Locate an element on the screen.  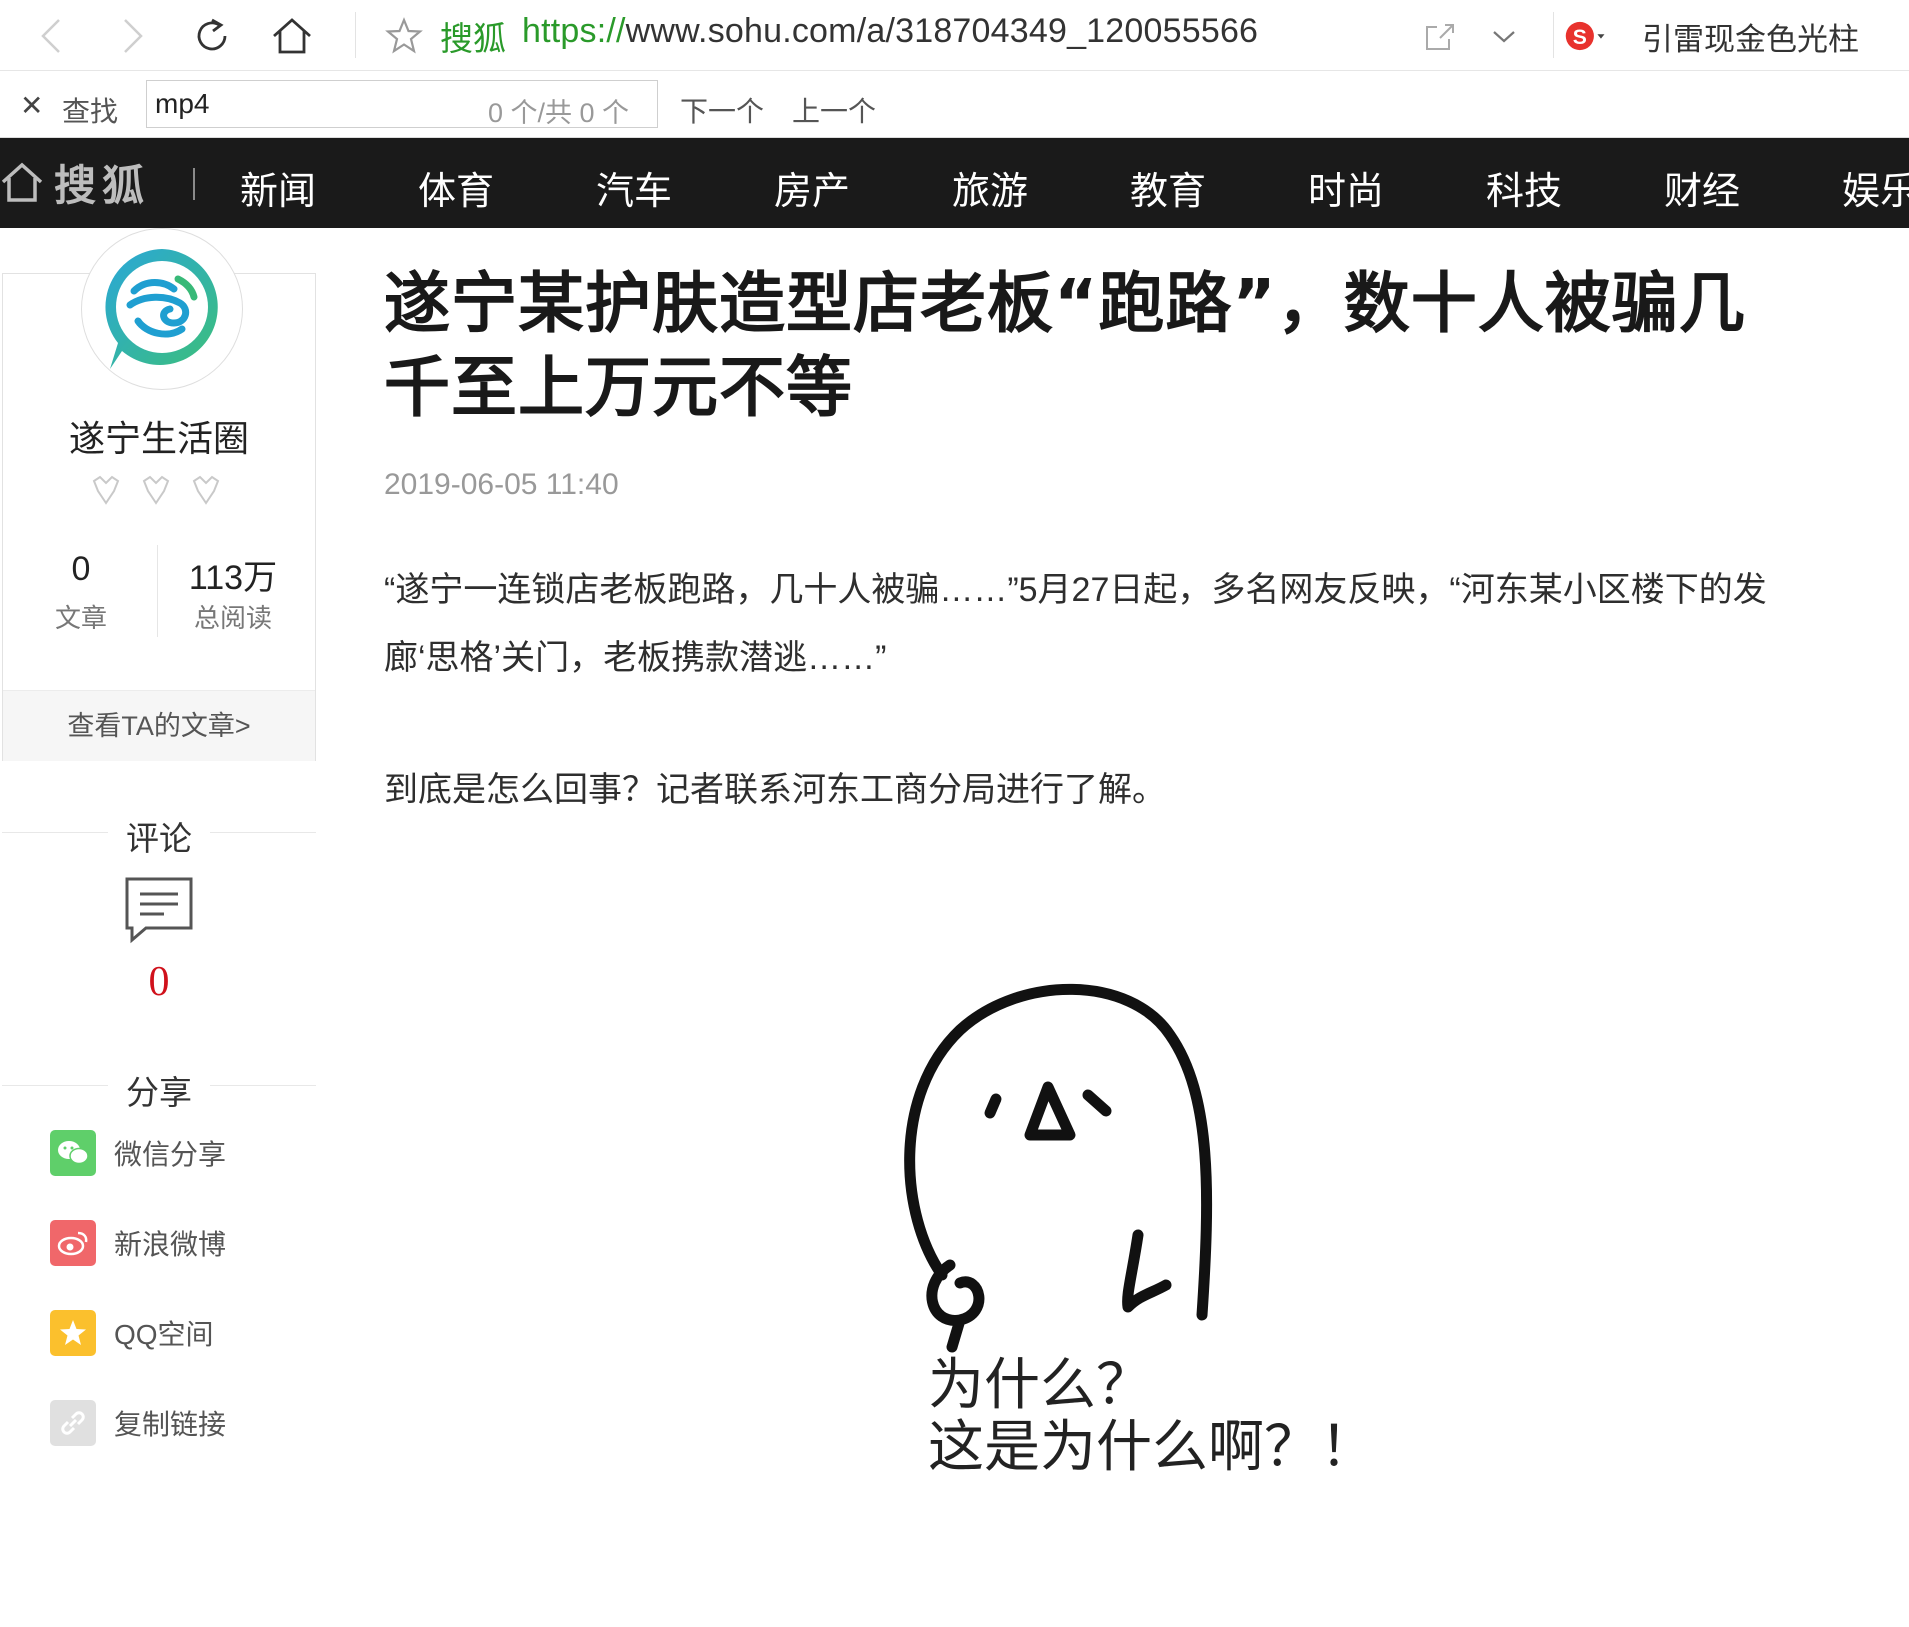
back-icon is located at coordinates (52, 36).